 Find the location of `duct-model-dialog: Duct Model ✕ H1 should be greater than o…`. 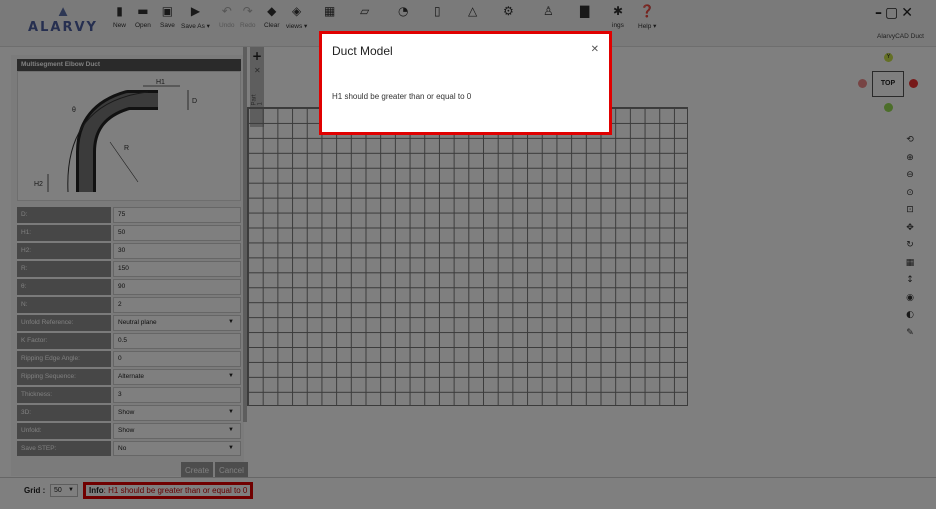

duct-model-dialog: Duct Model ✕ H1 should be greater than o… is located at coordinates (465, 83).